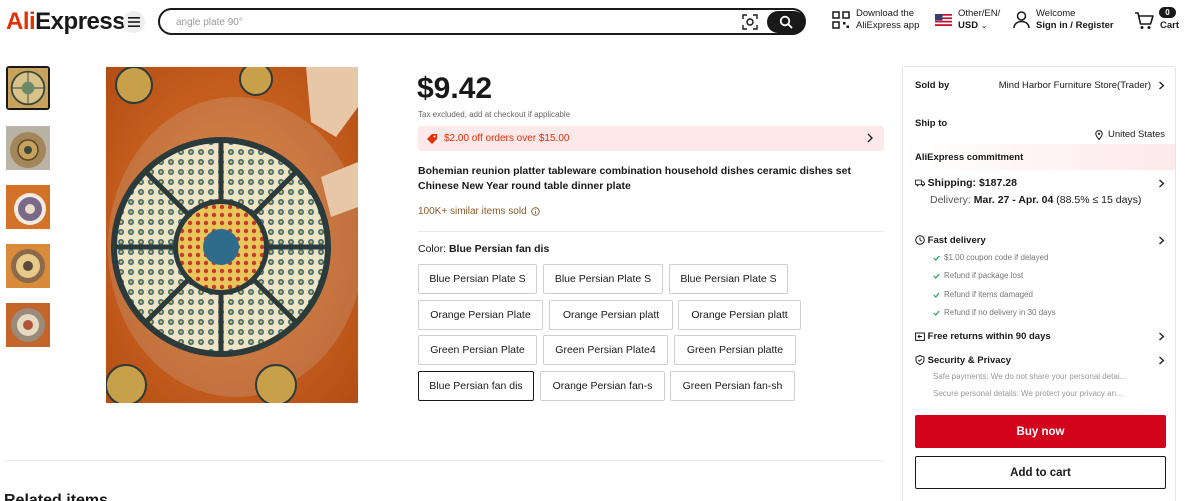 The image size is (1200, 501). Describe the element at coordinates (750, 22) in the screenshot. I see `image-search-icon` at that location.